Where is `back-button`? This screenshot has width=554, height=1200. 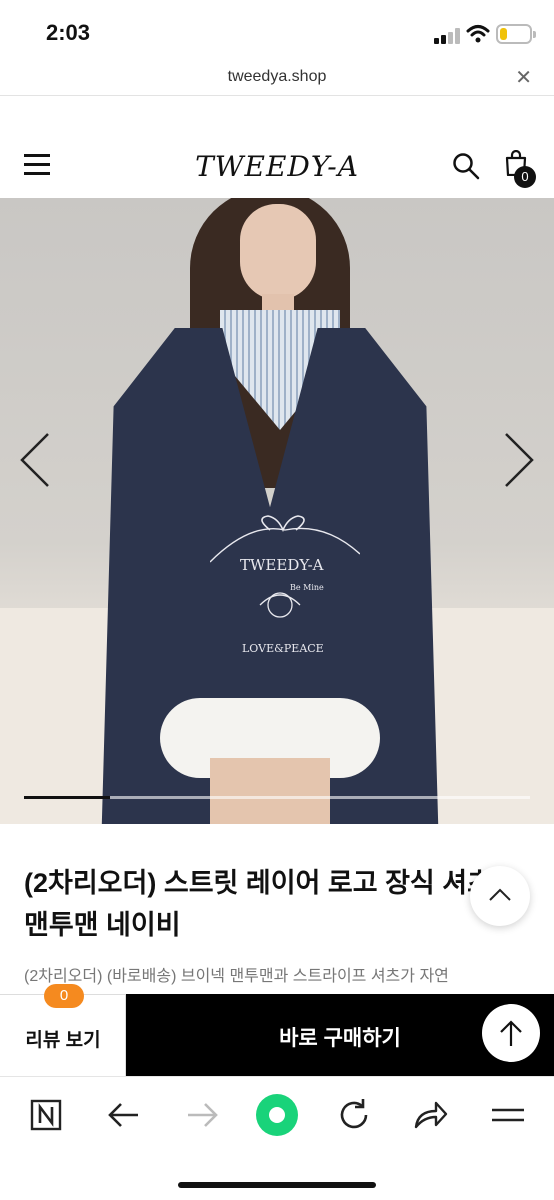 back-button is located at coordinates (124, 1115).